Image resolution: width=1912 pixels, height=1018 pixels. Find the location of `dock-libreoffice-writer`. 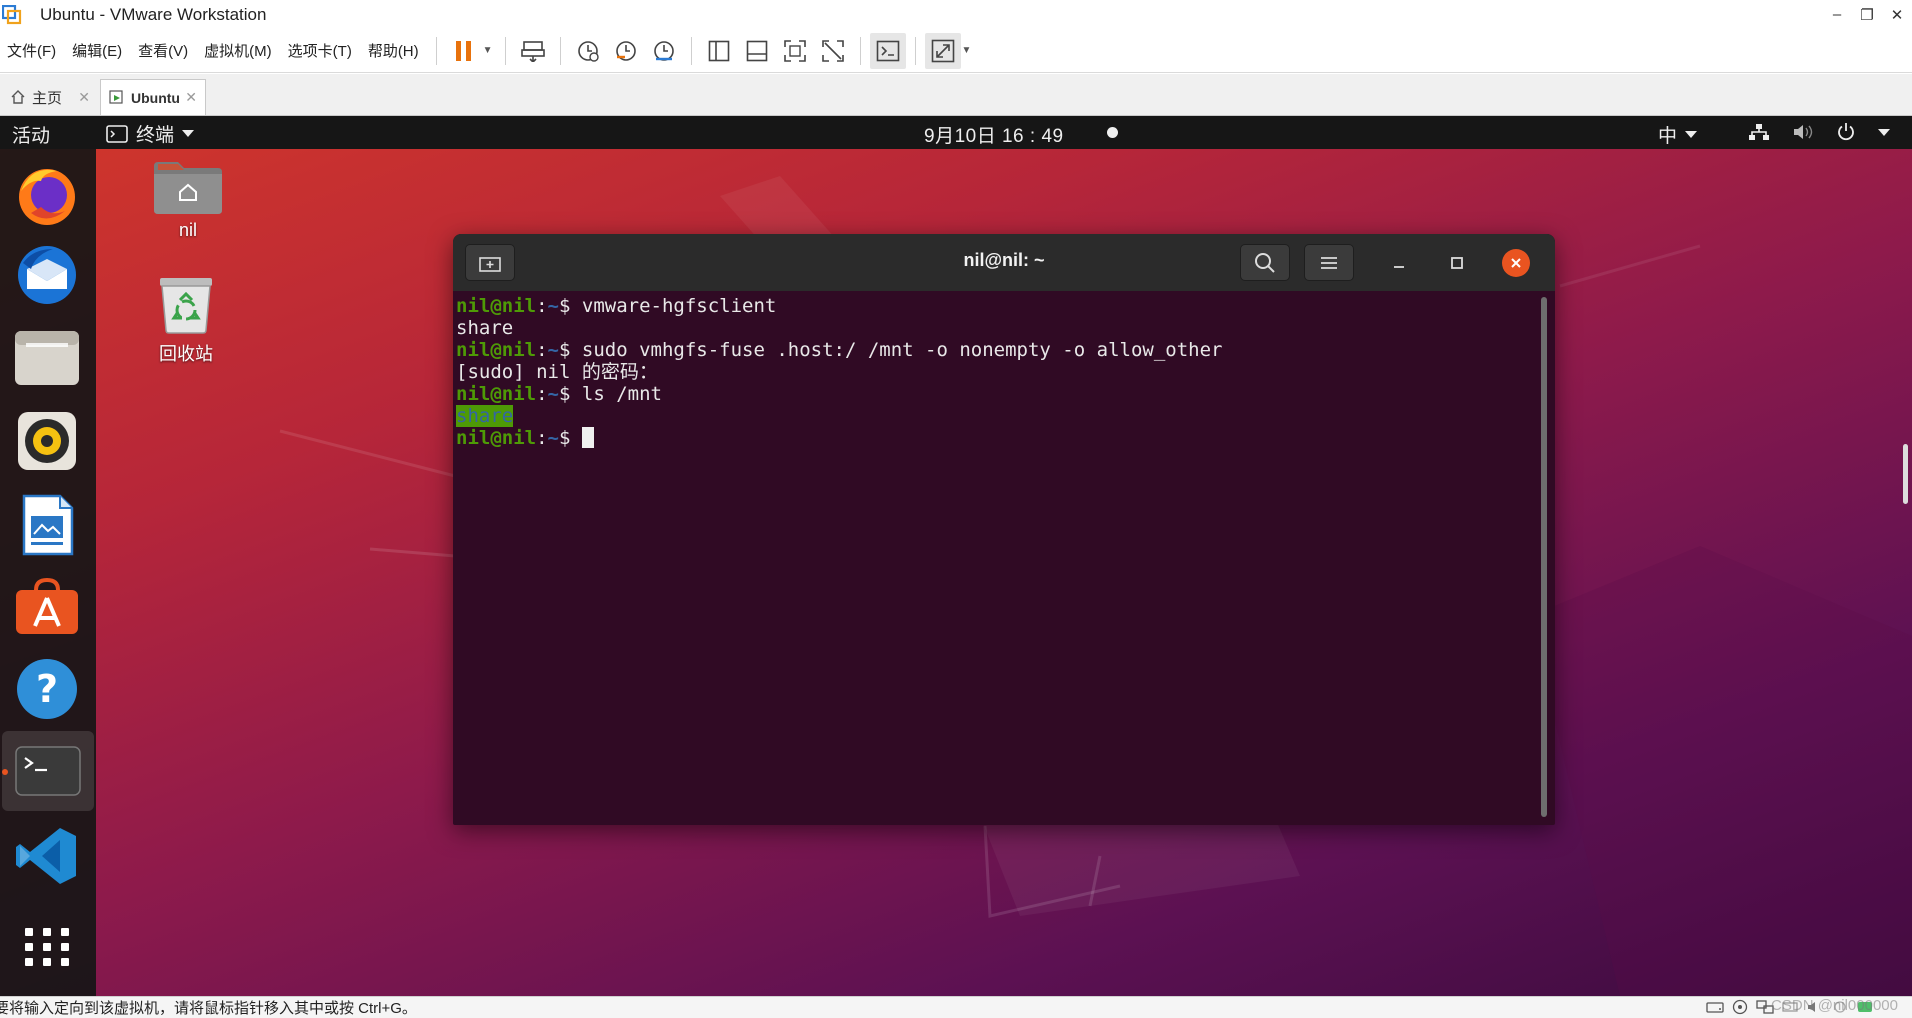

dock-libreoffice-writer is located at coordinates (47, 525).